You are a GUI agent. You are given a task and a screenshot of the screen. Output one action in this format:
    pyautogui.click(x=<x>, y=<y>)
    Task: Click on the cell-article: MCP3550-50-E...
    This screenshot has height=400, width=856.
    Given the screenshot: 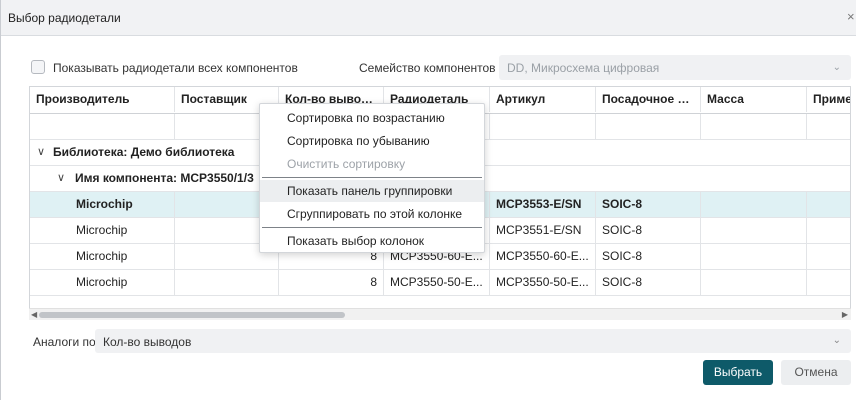 What is the action you would take?
    pyautogui.click(x=543, y=282)
    